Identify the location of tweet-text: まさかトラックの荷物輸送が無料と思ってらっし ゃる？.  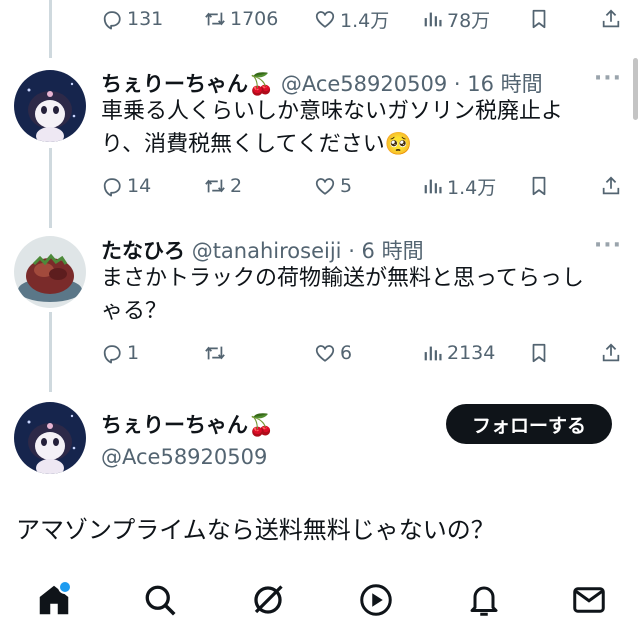
(351, 295).